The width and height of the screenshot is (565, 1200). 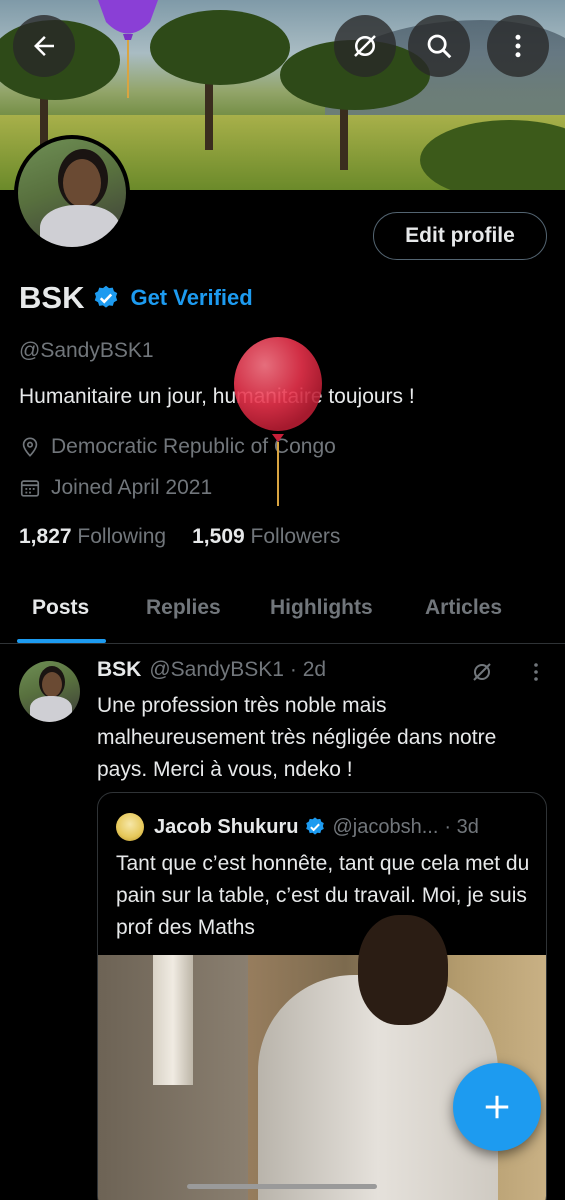 I want to click on back-button, so click(x=44, y=46).